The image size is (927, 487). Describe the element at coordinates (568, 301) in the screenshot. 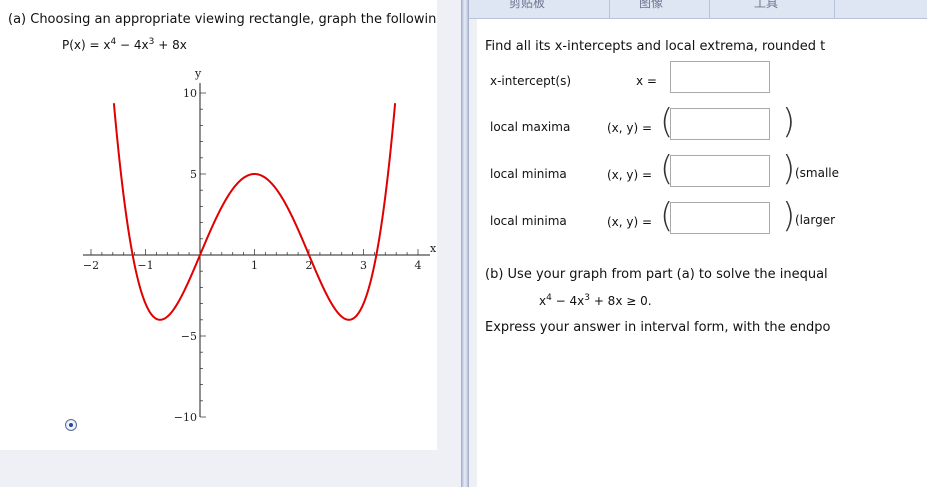

I see `inequality-b: − 4x` at that location.